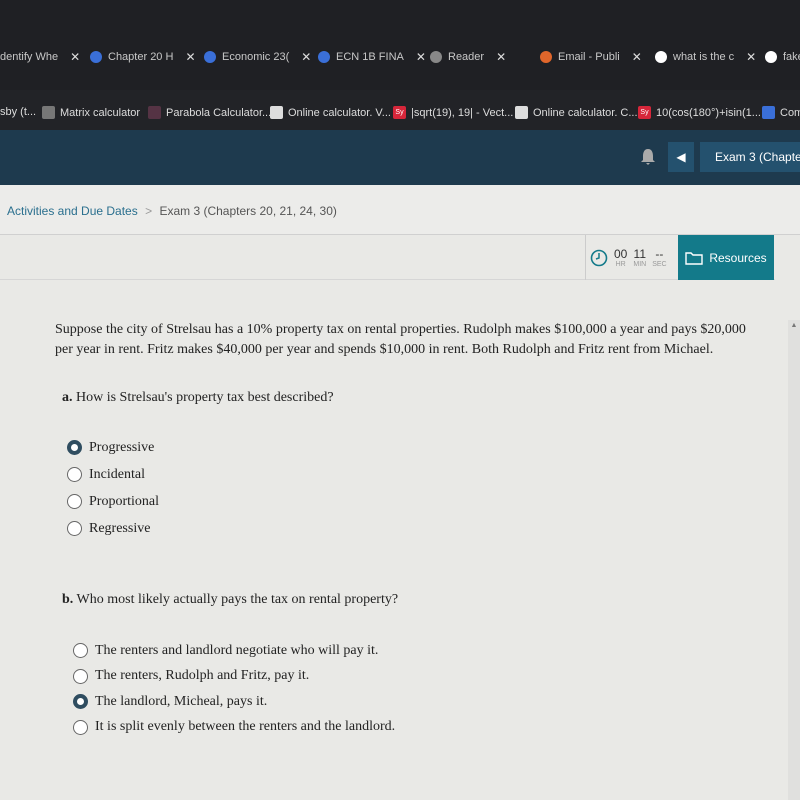 This screenshot has height=800, width=800. Describe the element at coordinates (620, 264) in the screenshot. I see `timer-hr-label: HR` at that location.